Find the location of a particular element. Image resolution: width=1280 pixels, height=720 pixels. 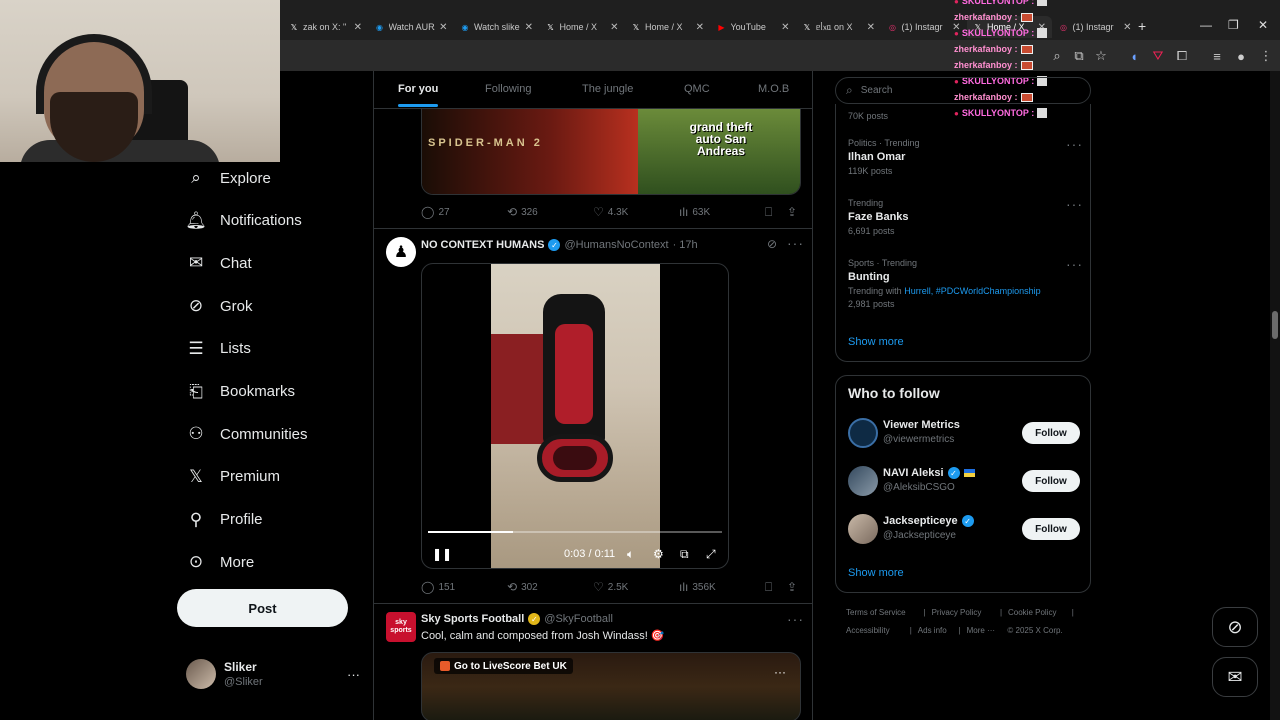

tab-the-jungle: The jungle is located at coordinates (607, 89).